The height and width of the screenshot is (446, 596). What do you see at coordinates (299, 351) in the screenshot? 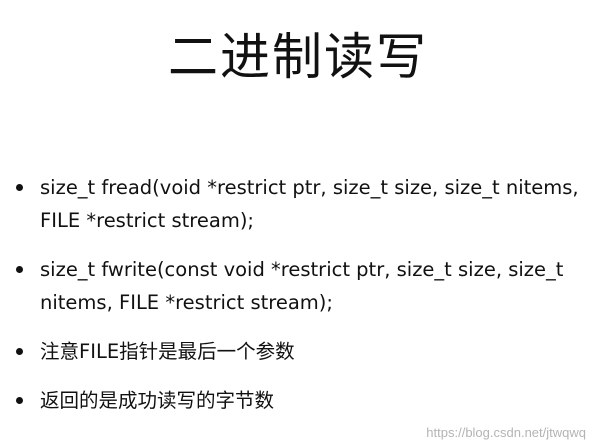
I see `bullet-item-file-pointer-note: 注意FILE指针是最后一个参数` at bounding box center [299, 351].